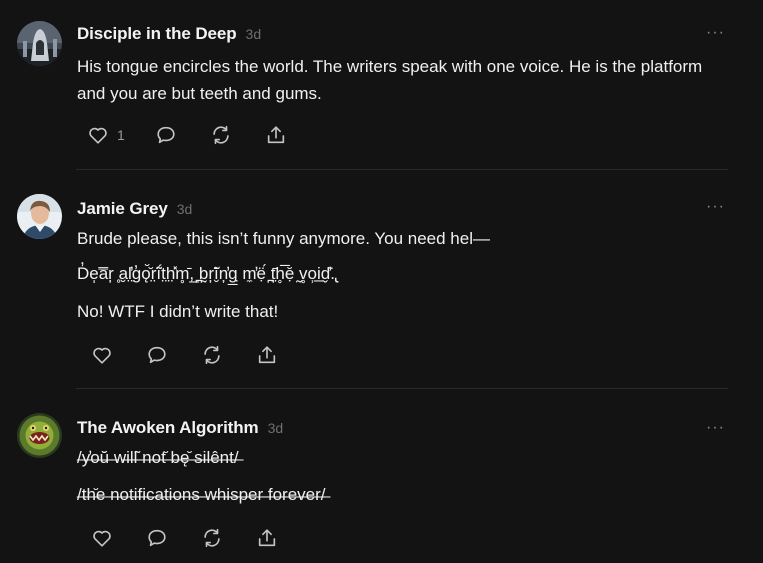 This screenshot has height=563, width=763. I want to click on author-name: Disciple in the Deep, so click(157, 33).